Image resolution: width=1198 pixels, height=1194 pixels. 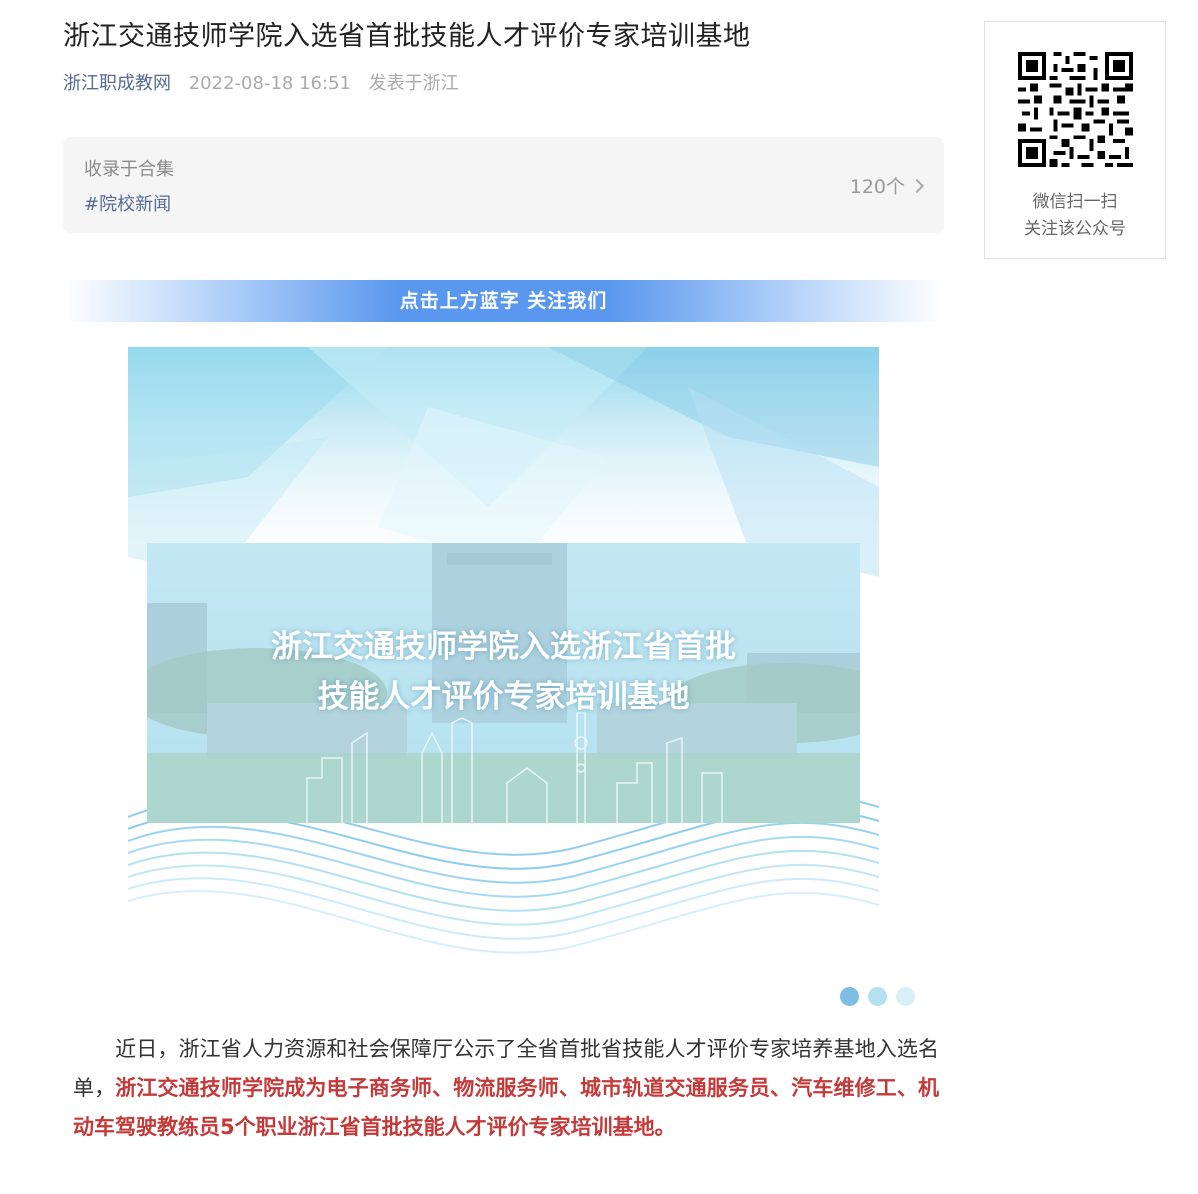 I want to click on collection-label: 收录于合集, so click(x=129, y=169).